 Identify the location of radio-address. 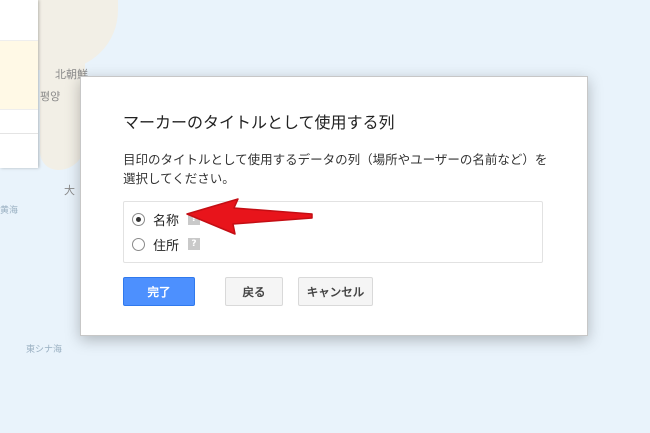
(138, 244).